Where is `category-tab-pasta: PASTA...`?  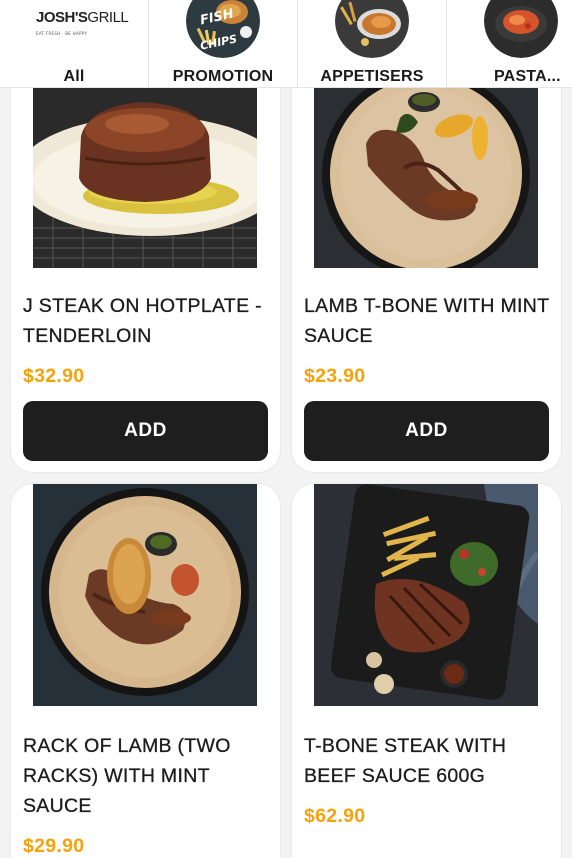
category-tab-pasta: PASTA... is located at coordinates (509, 44).